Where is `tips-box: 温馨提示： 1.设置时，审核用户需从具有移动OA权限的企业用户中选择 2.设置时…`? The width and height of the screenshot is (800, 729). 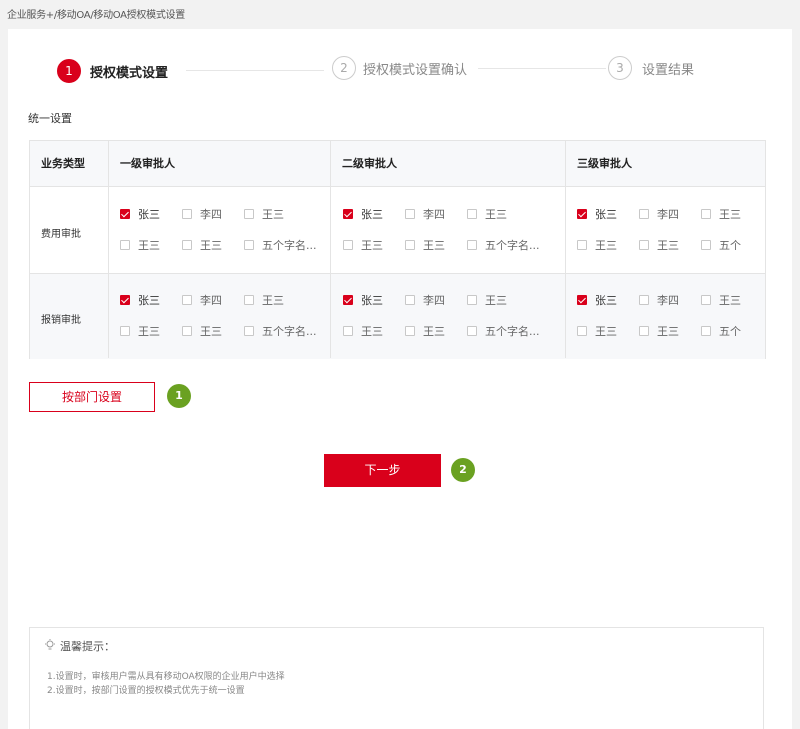 tips-box: 温馨提示： 1.设置时，审核用户需从具有移动OA权限的企业用户中选择 2.设置时… is located at coordinates (396, 678).